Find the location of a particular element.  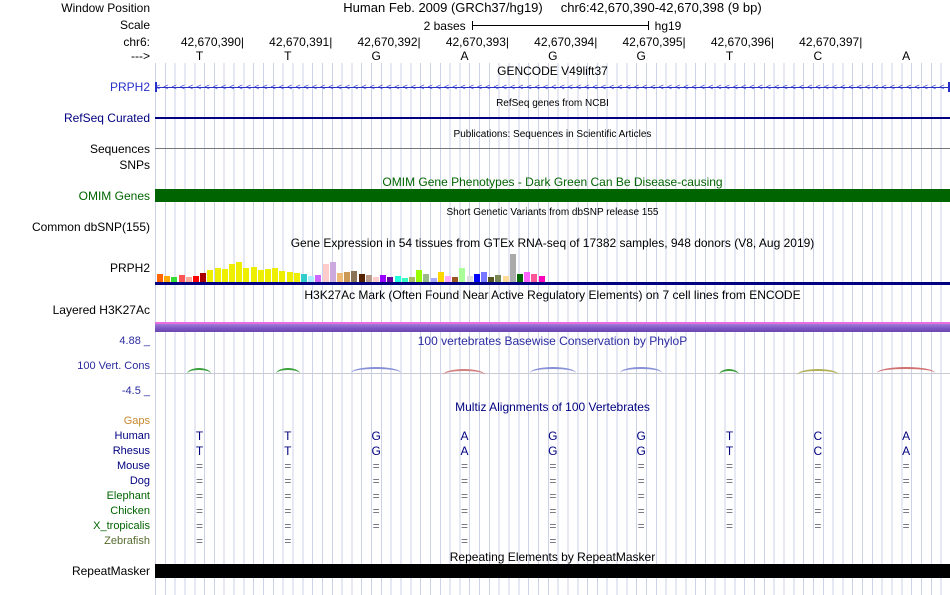

assembly-name: Human Feb. 2009 (GRCh37/hg19) is located at coordinates (443, 7).